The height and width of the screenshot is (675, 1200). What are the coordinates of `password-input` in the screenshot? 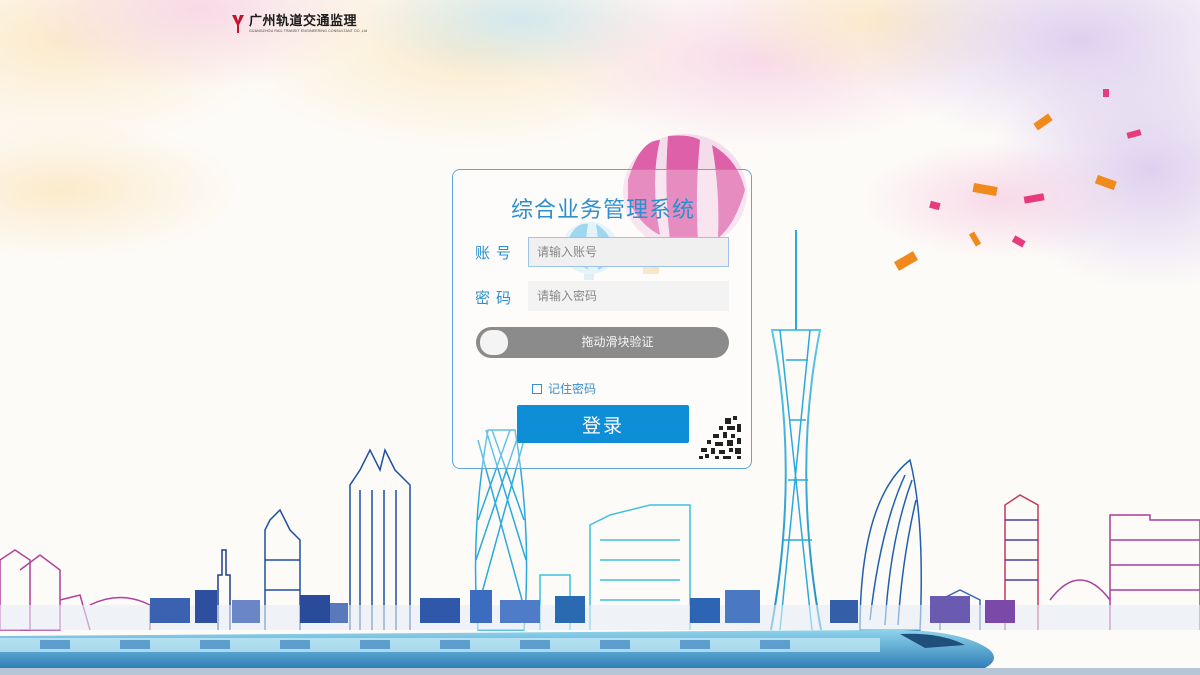 It's located at (628, 296).